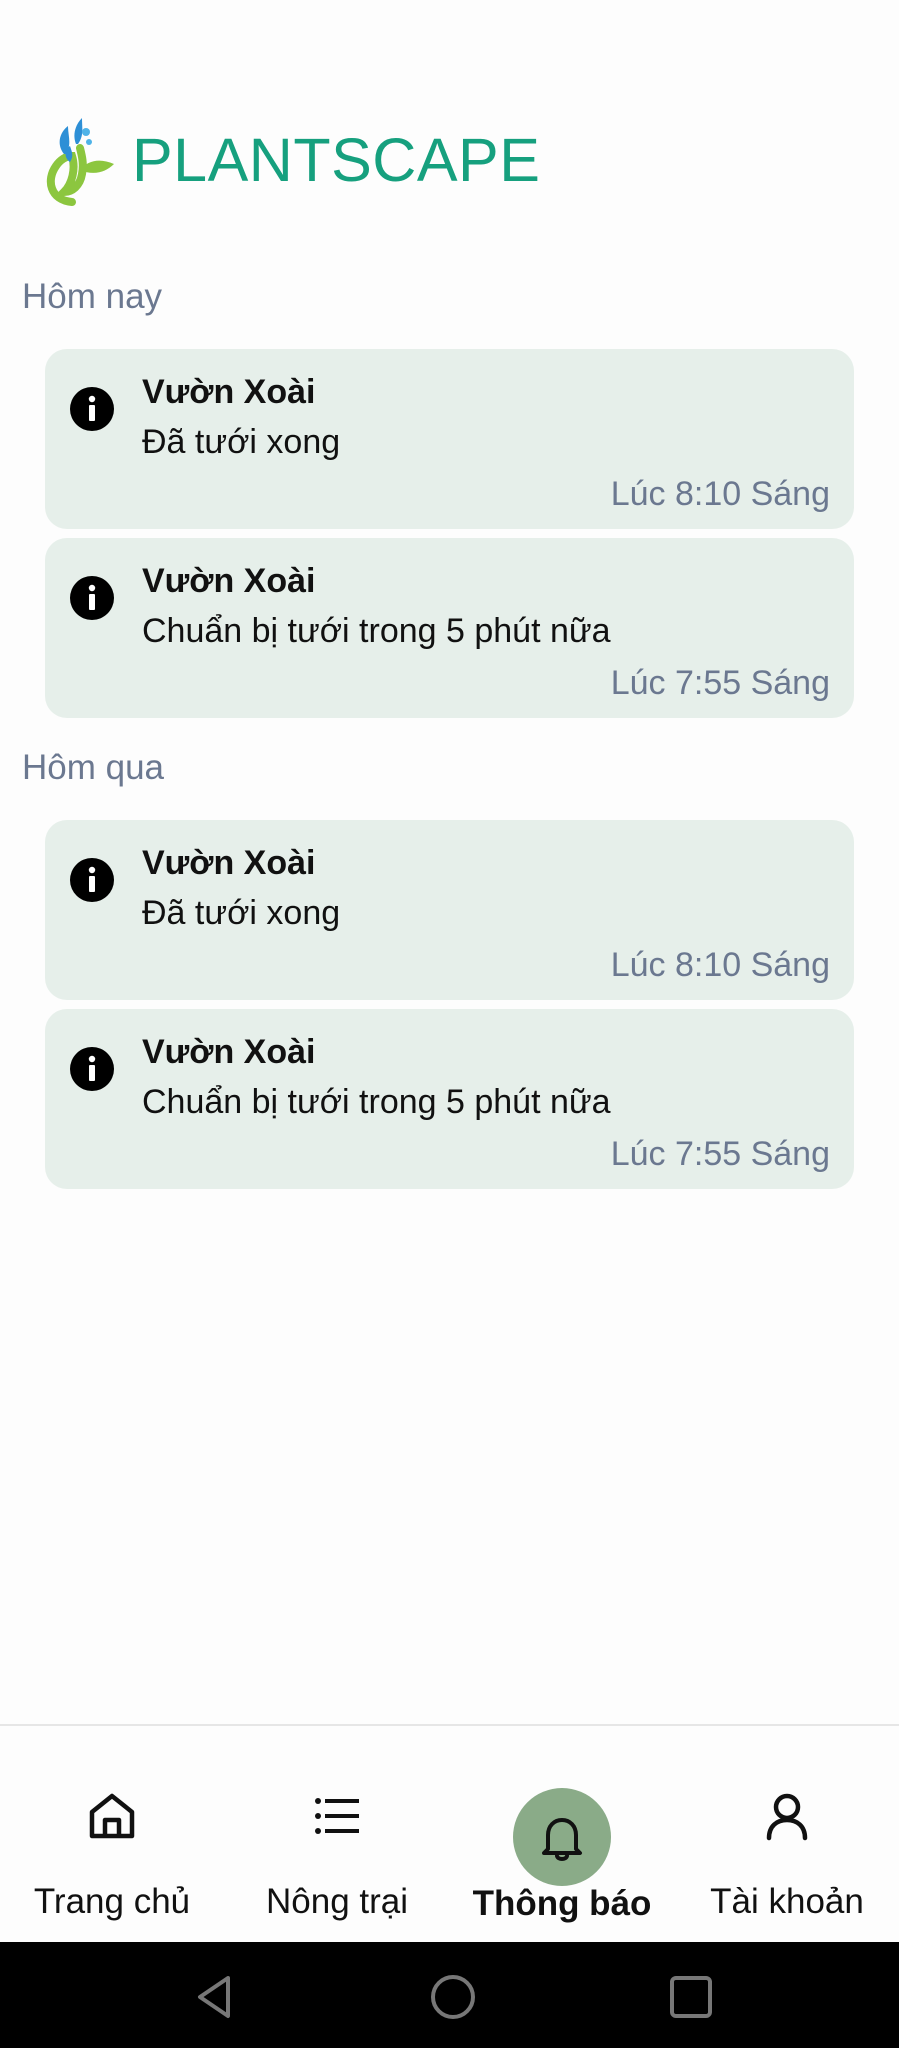  I want to click on plant-logo-icon, so click(80, 162).